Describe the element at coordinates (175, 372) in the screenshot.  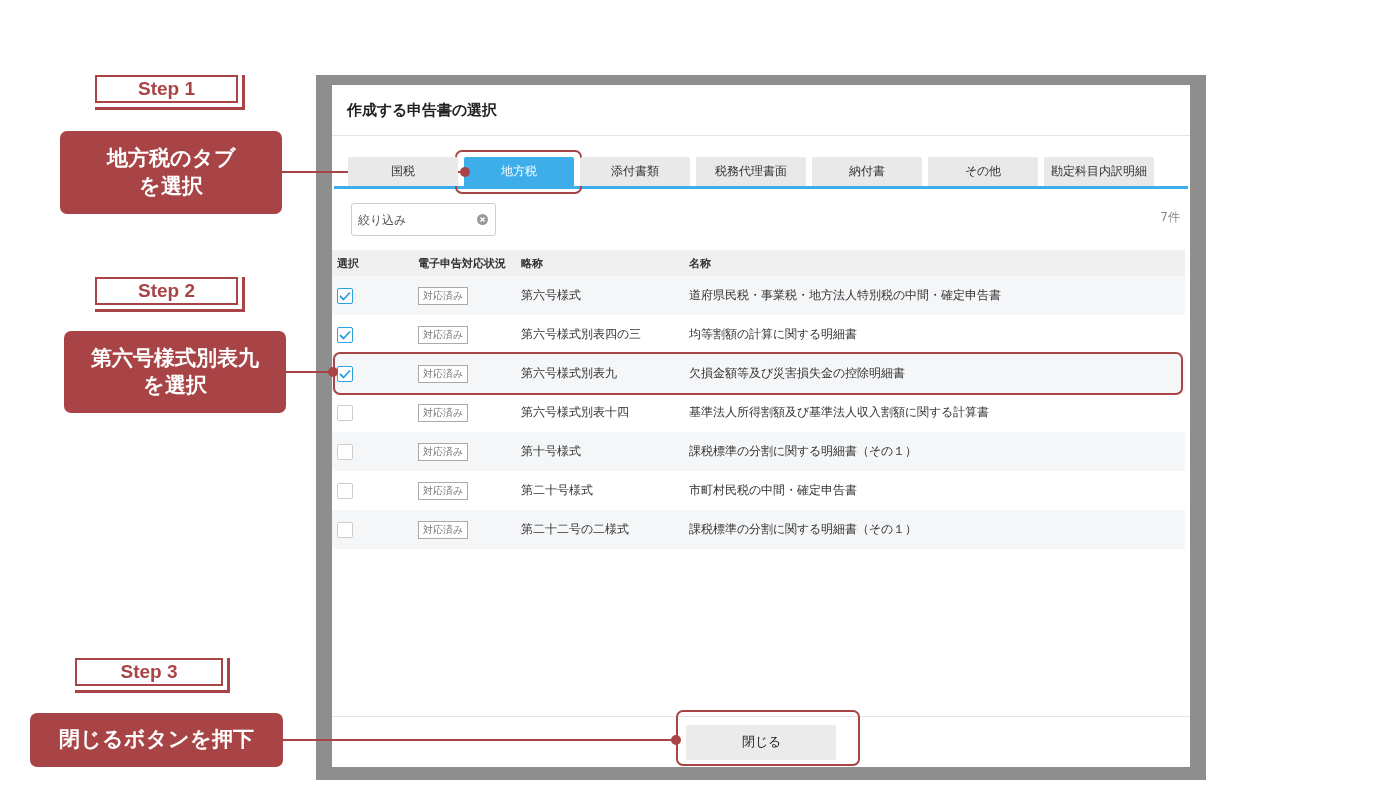
I see `callout-box: 第六号様式別表九を選択` at that location.